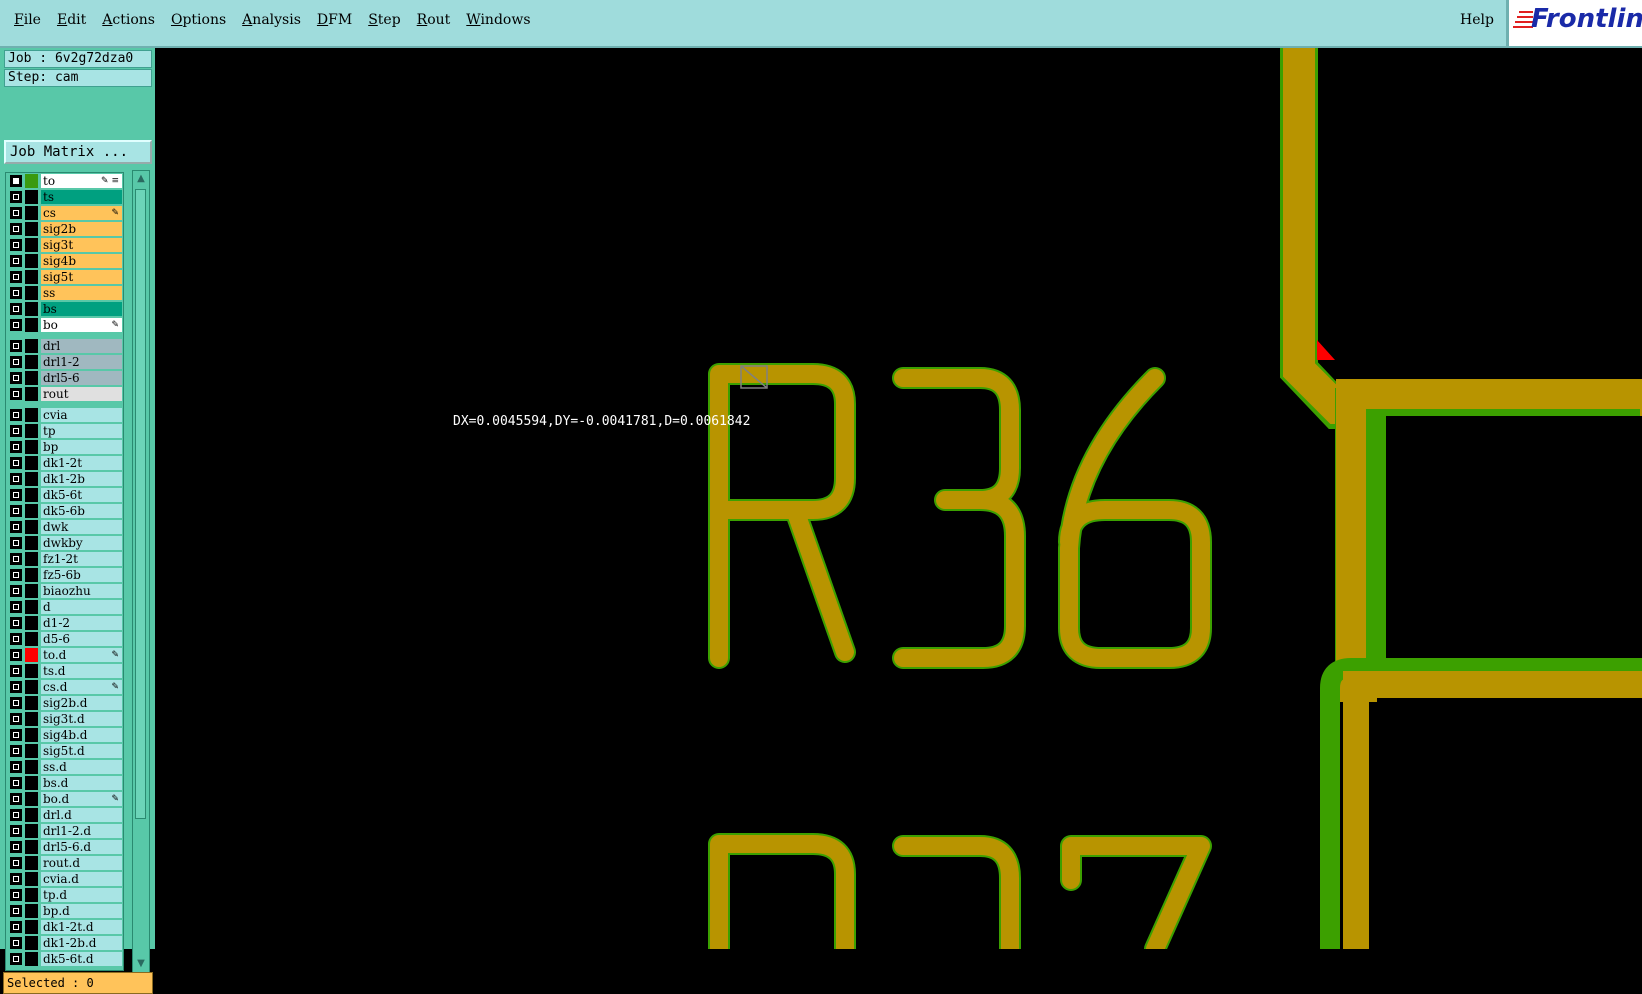 This screenshot has height=994, width=1642. I want to click on layer-row: sig4b.d, so click(64, 735).